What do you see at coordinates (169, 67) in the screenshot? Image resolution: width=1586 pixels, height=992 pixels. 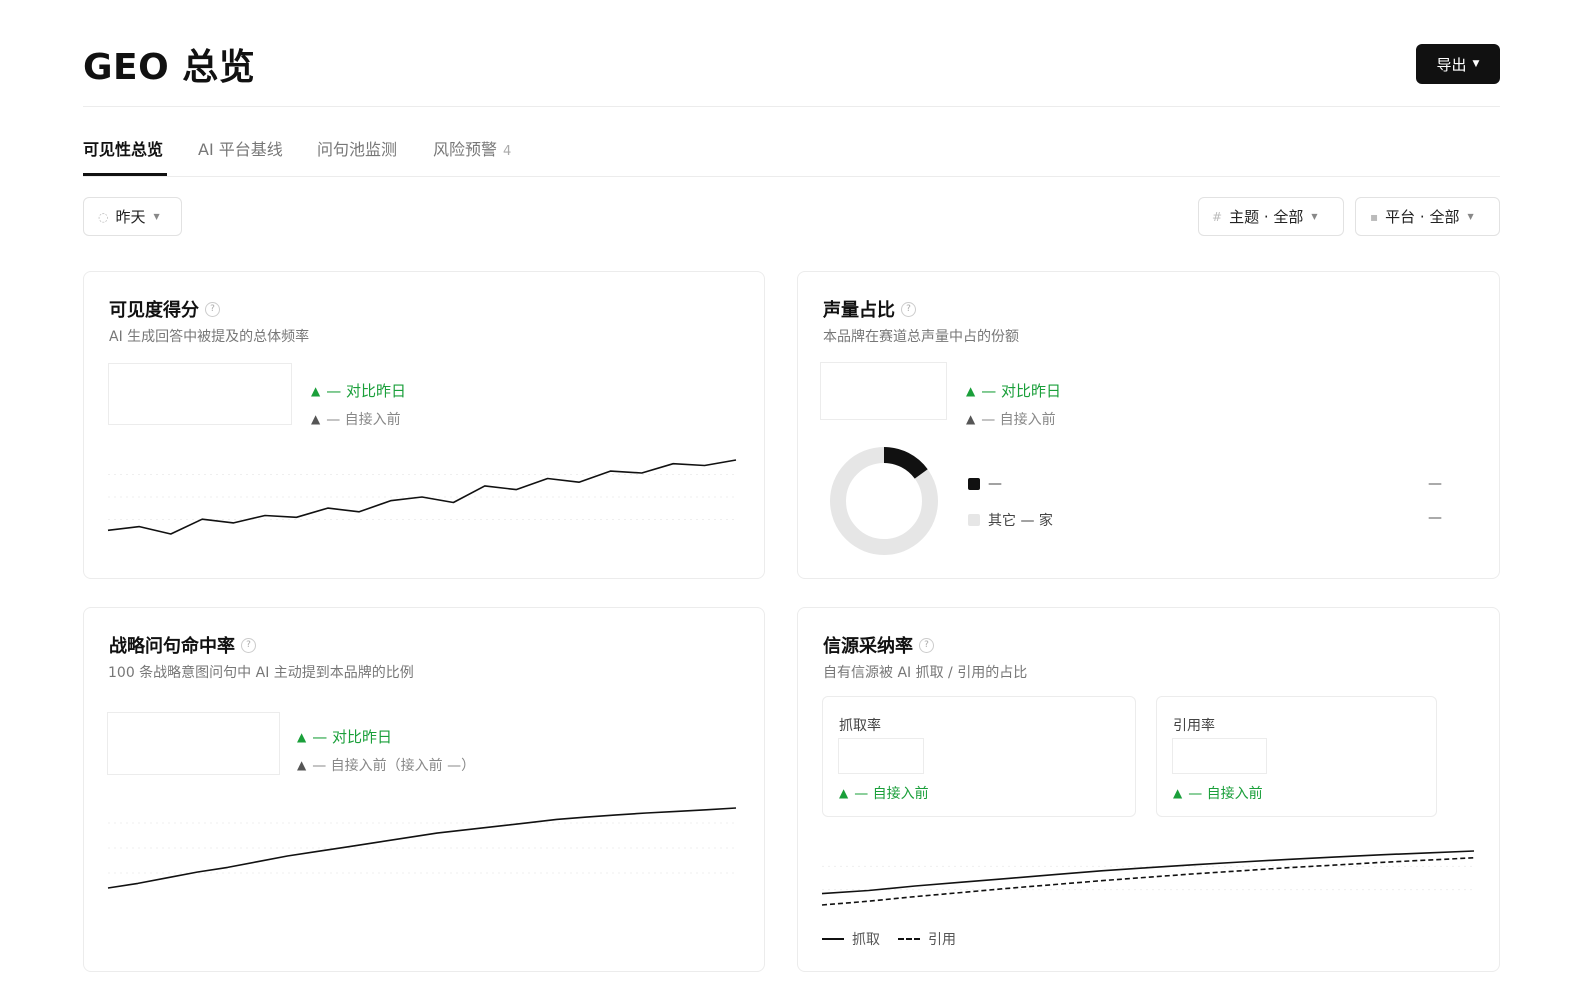 I see `page-title: GEO 总览` at bounding box center [169, 67].